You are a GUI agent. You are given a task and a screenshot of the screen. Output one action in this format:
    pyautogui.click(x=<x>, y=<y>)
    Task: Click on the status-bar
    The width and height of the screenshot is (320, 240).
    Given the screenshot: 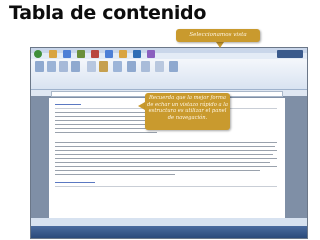 What is the action you would take?
    pyautogui.click(x=169, y=222)
    